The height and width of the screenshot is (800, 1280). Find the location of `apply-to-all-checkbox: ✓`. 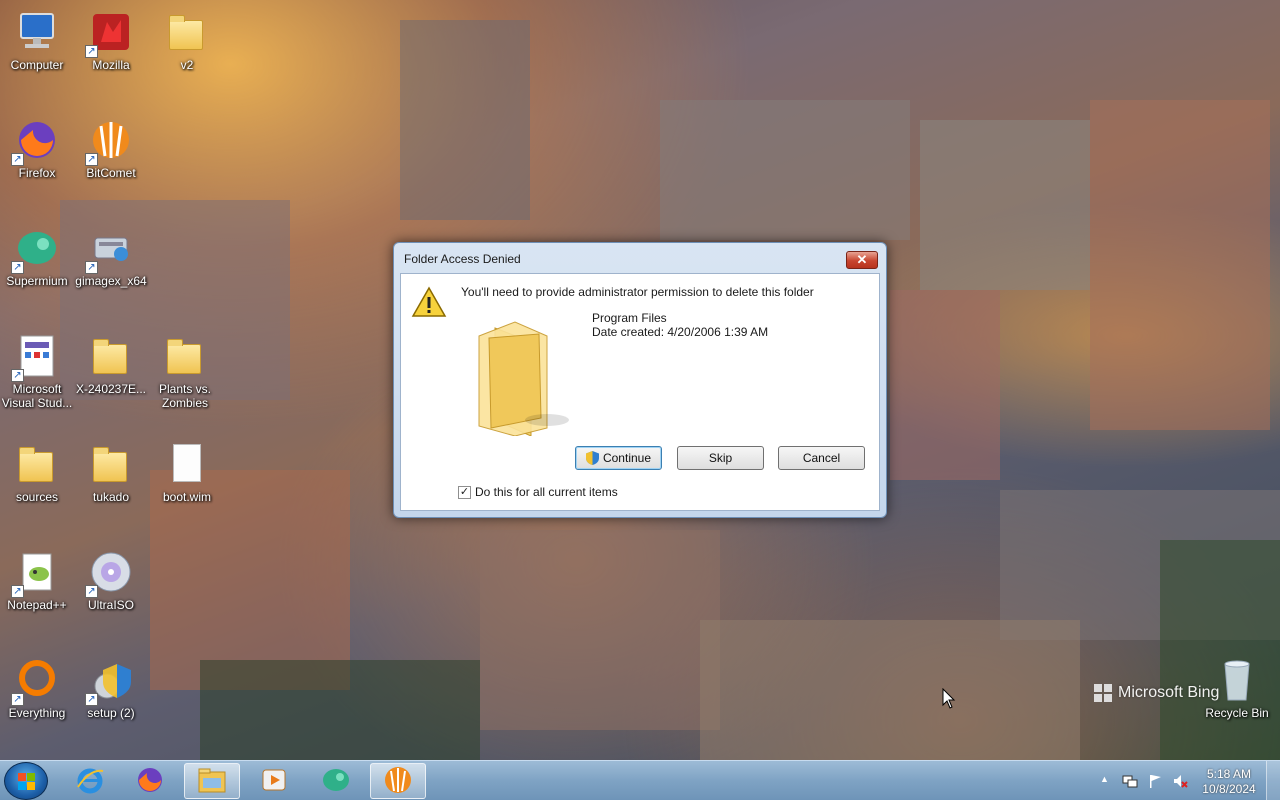

apply-to-all-checkbox: ✓ is located at coordinates (464, 492).